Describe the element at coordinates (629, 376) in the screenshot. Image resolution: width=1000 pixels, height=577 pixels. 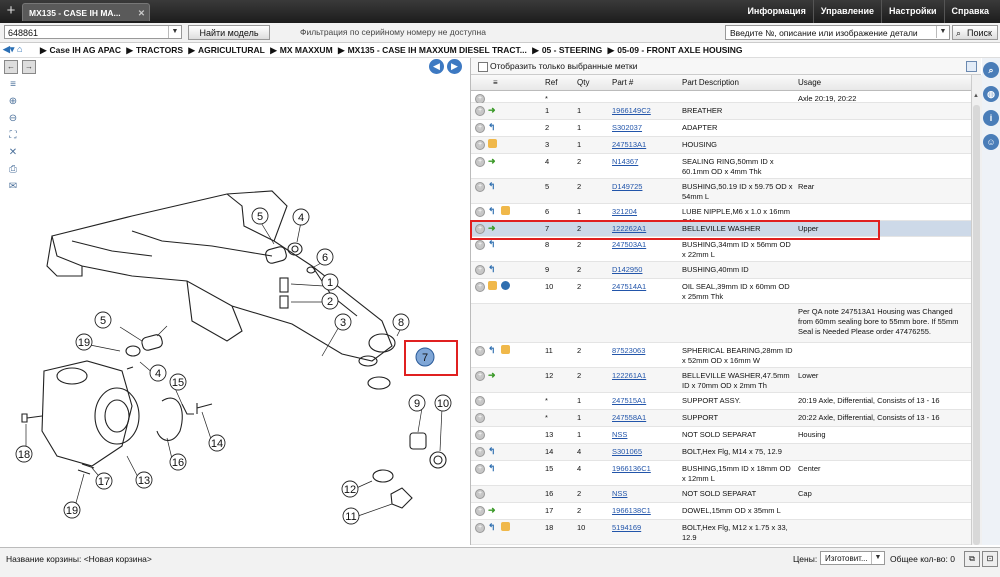
I see `cell-part-number: 122261A1` at that location.